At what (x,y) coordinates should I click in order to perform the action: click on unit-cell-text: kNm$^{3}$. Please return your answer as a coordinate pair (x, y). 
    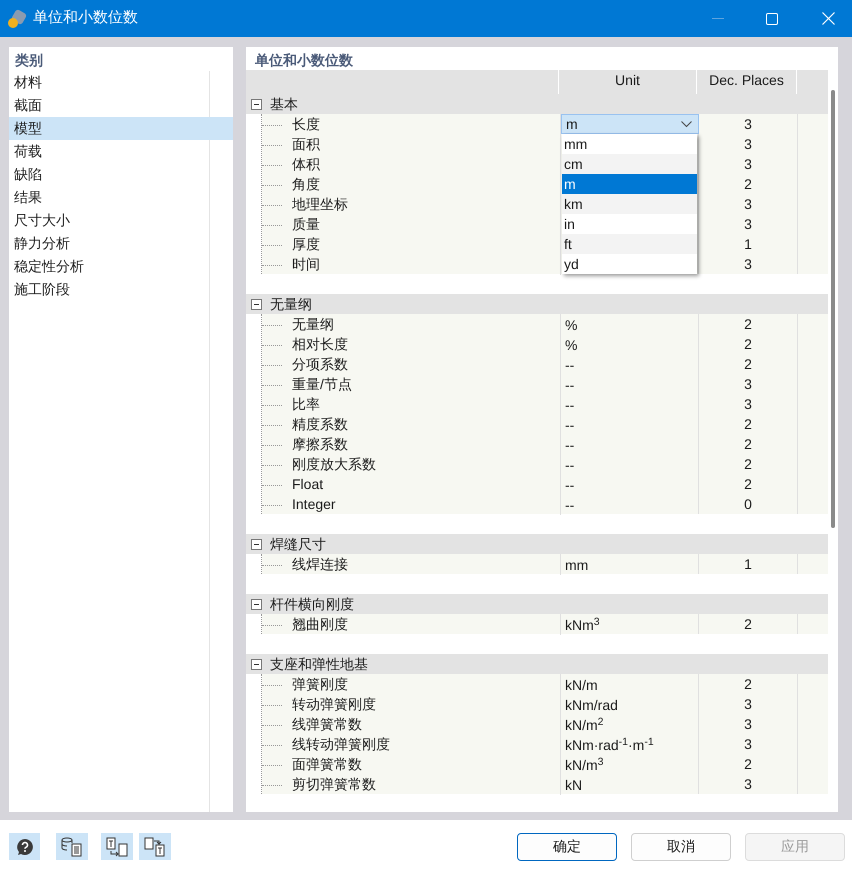
    Looking at the image, I should click on (582, 625).